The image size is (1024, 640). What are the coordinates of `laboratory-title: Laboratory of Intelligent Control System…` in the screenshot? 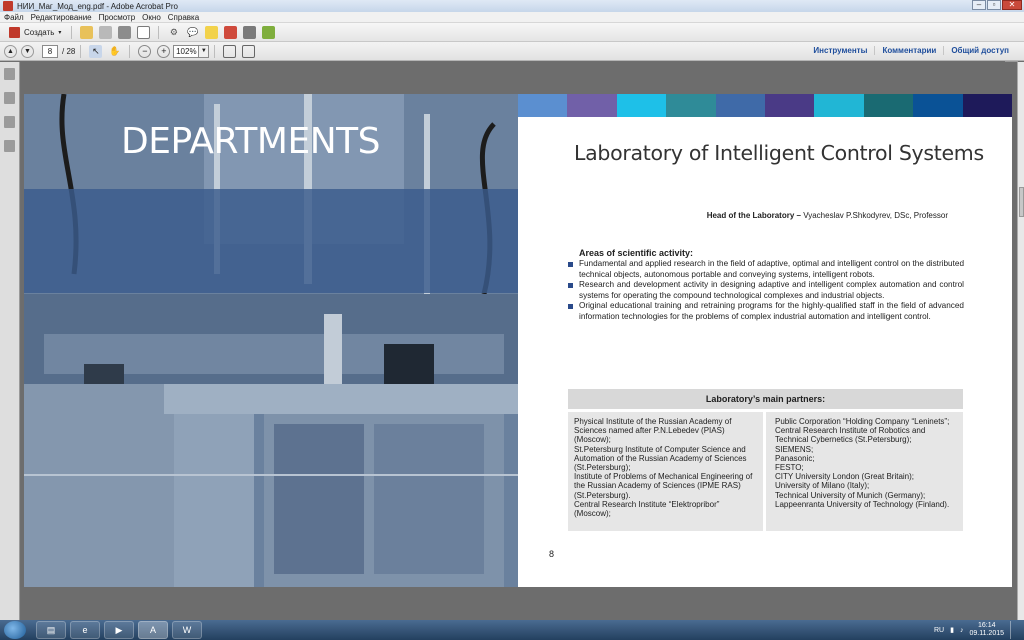 It's located at (779, 153).